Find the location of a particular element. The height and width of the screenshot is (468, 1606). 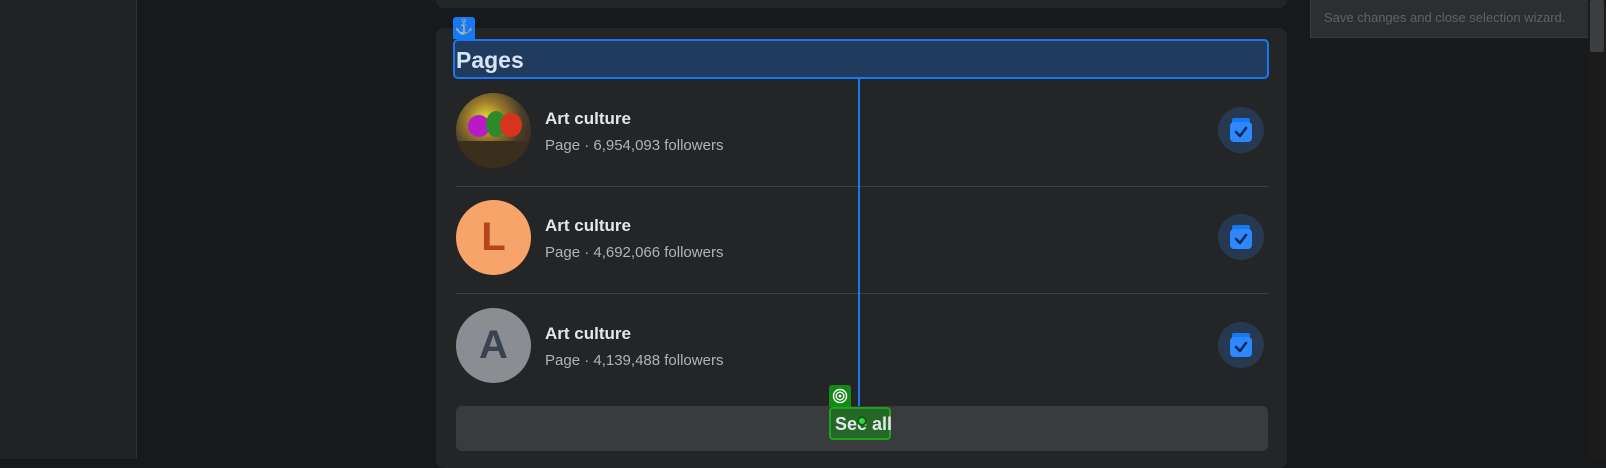

page-meta: Page · 4,692,066 followers is located at coordinates (634, 252).